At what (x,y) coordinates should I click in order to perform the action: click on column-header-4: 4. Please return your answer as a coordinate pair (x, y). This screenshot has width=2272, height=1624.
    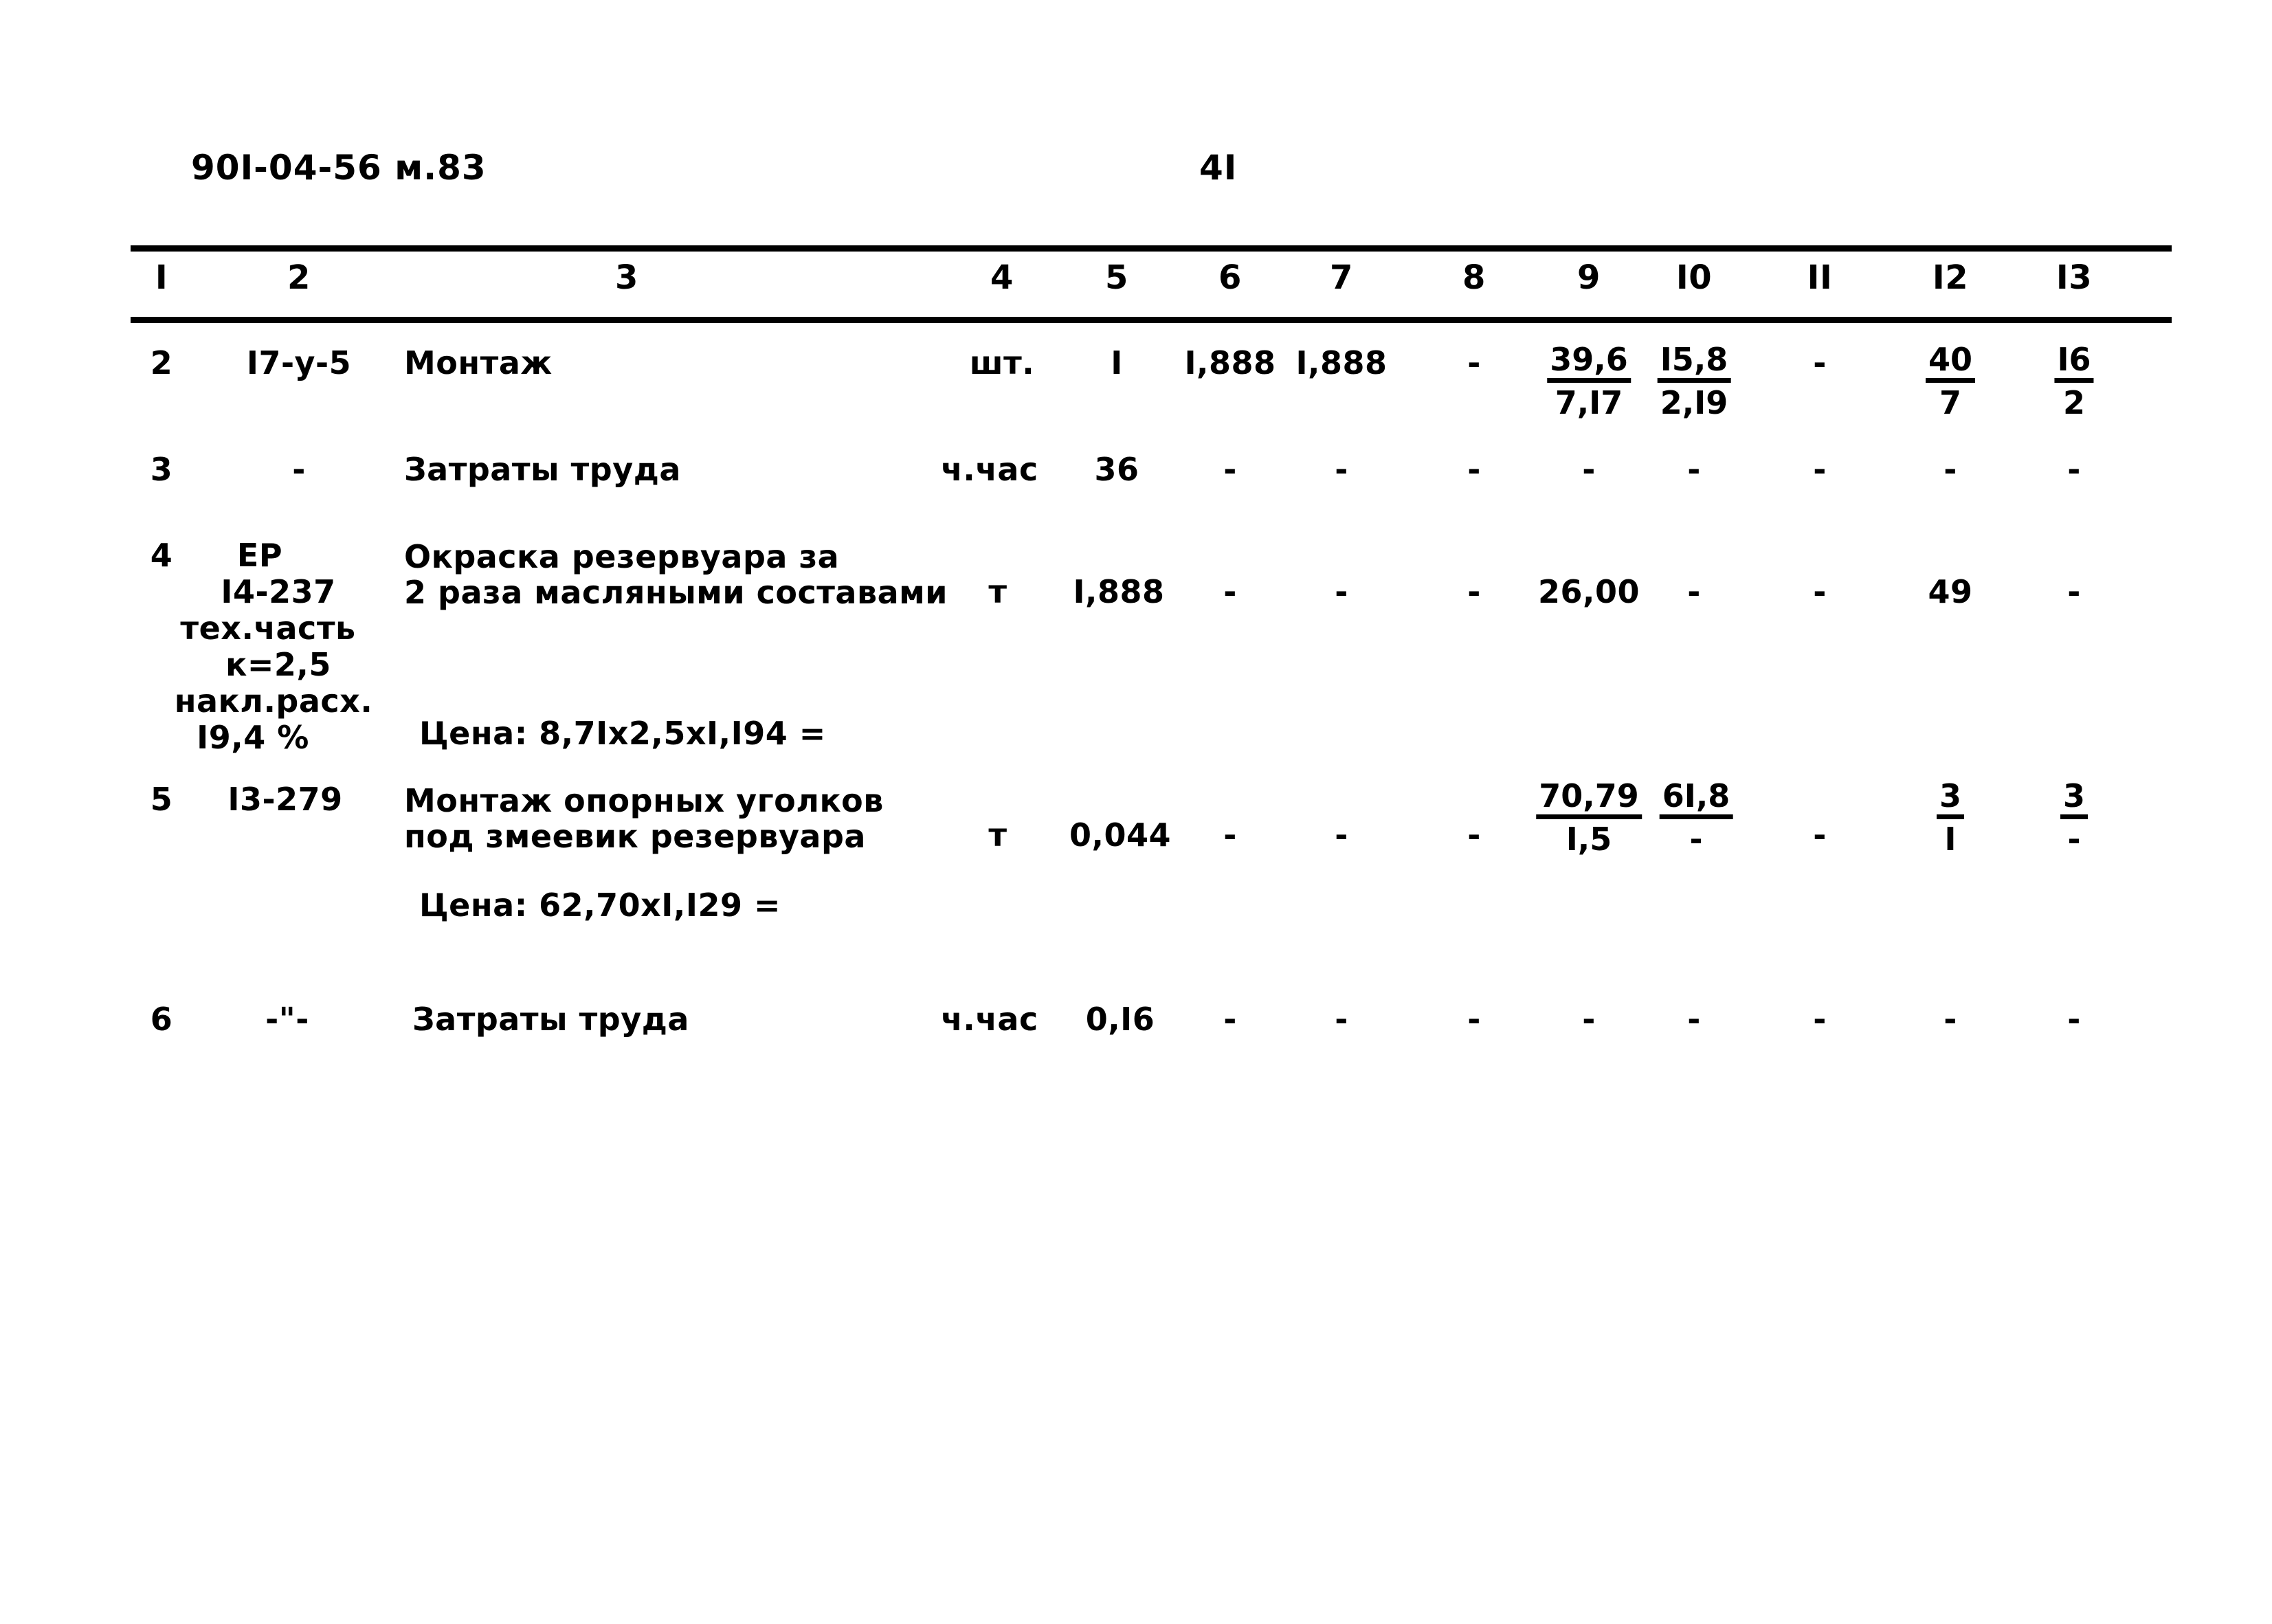
    Looking at the image, I should click on (1002, 277).